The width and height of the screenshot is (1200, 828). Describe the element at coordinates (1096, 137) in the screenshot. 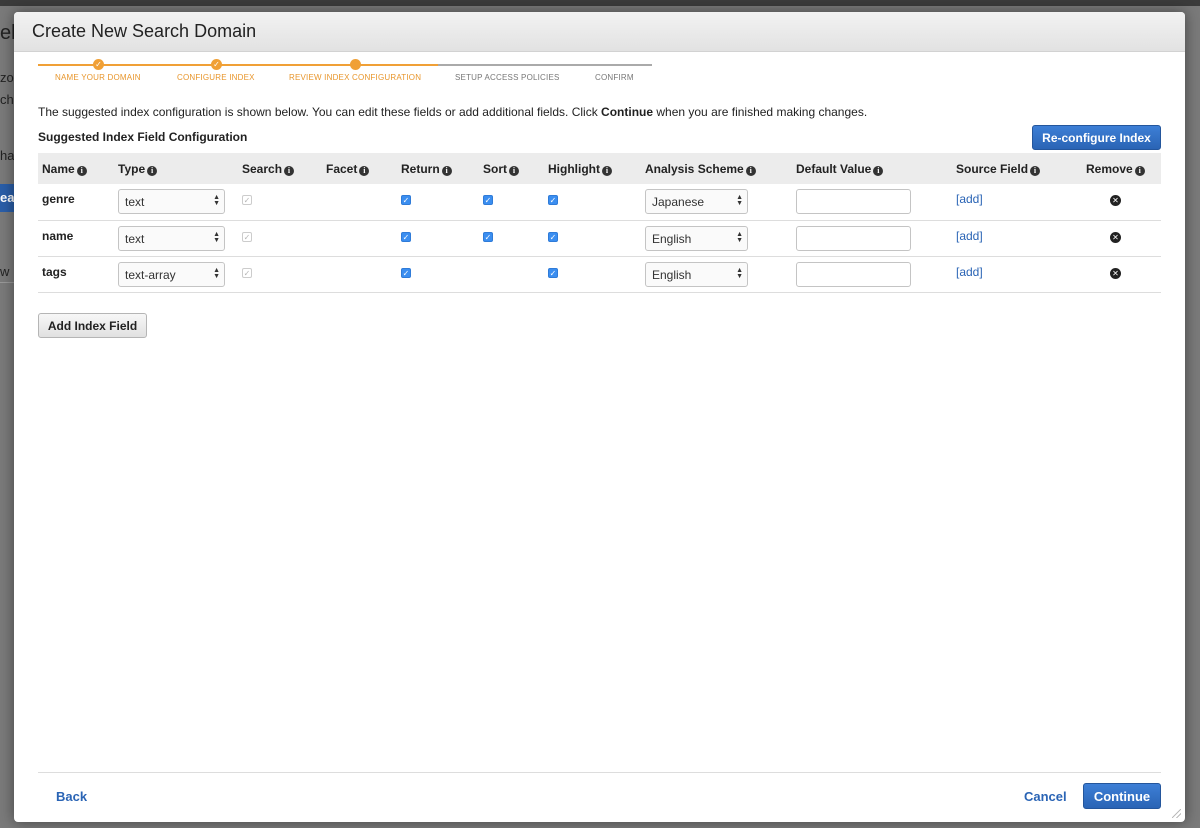

I see `reconfigure-index-button: Re-configure Index` at that location.